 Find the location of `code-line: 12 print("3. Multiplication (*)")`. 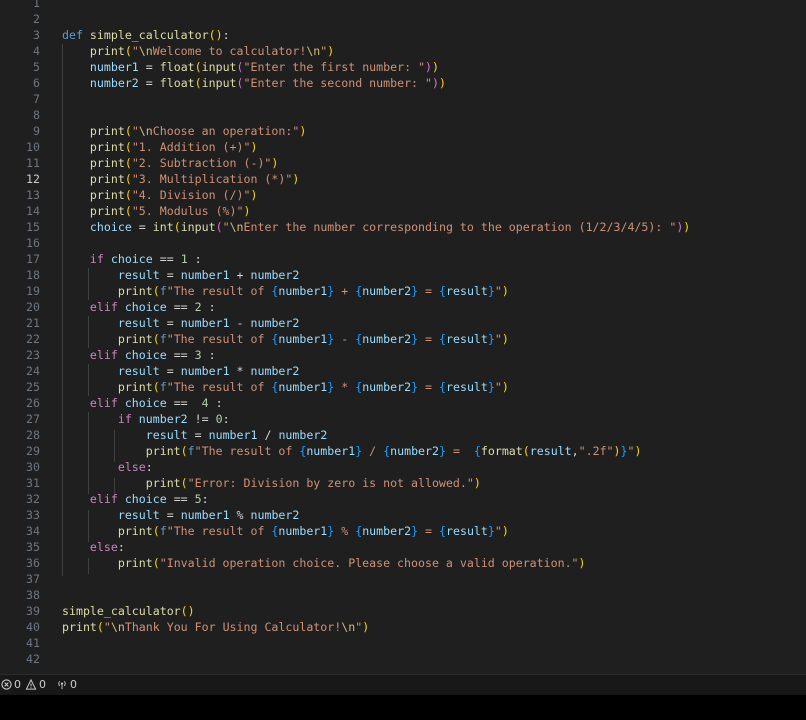

code-line: 12 print("3. Multiplication (*)") is located at coordinates (403, 179).